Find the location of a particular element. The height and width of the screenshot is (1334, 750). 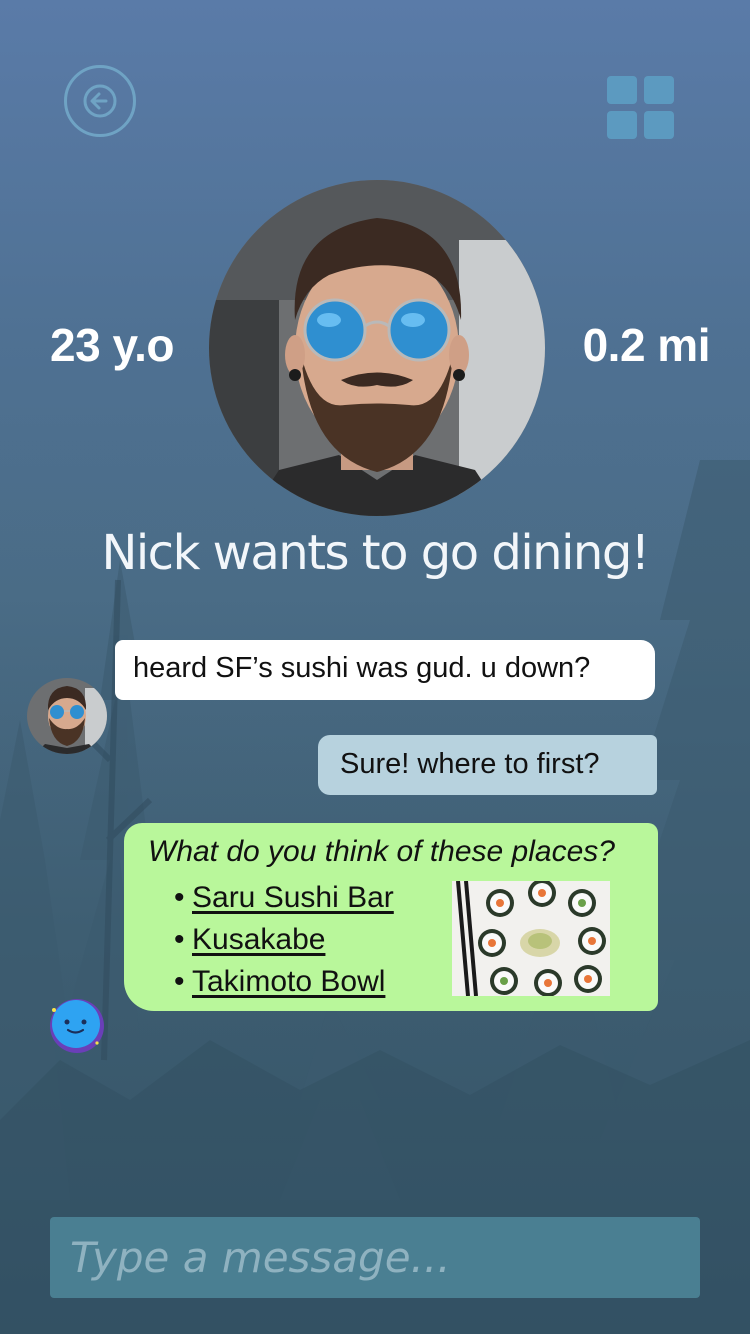

incoming-message: heard SF’s sushi was gud. u down? is located at coordinates (385, 670).